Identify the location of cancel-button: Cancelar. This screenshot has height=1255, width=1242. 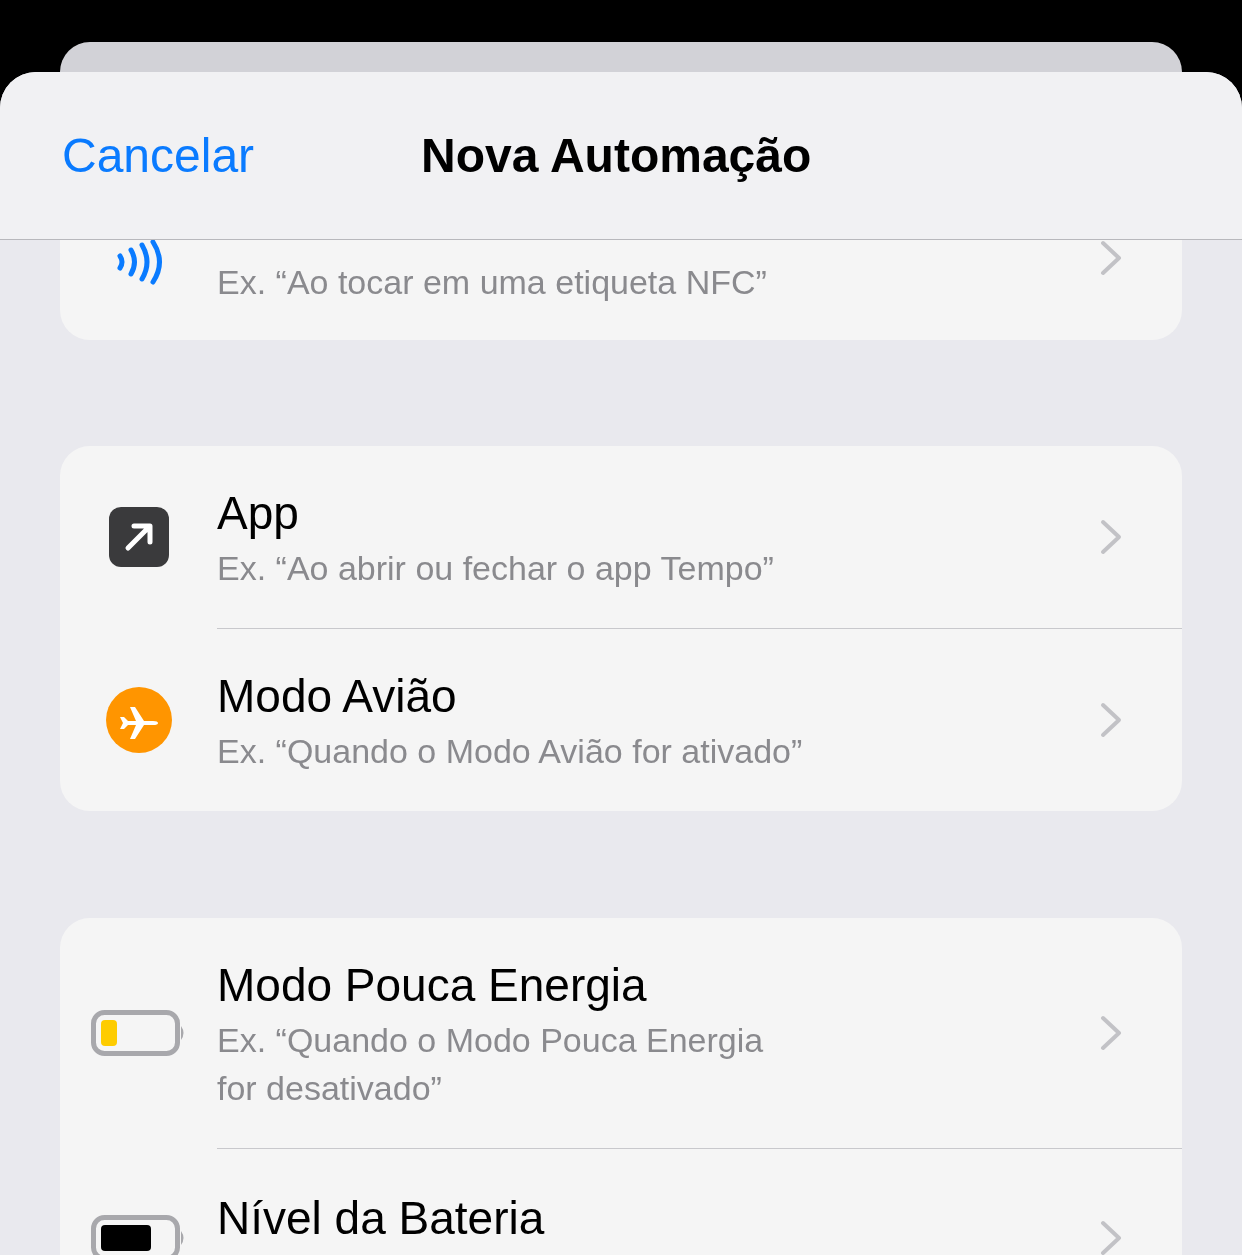
(158, 155).